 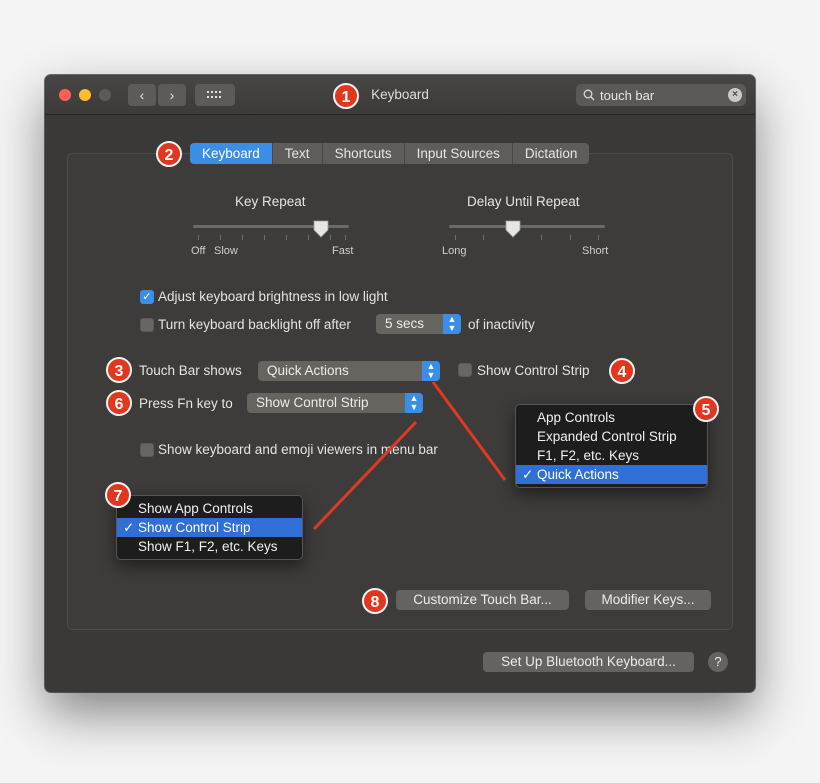 I want to click on callout-badge-6: 6, so click(x=119, y=403).